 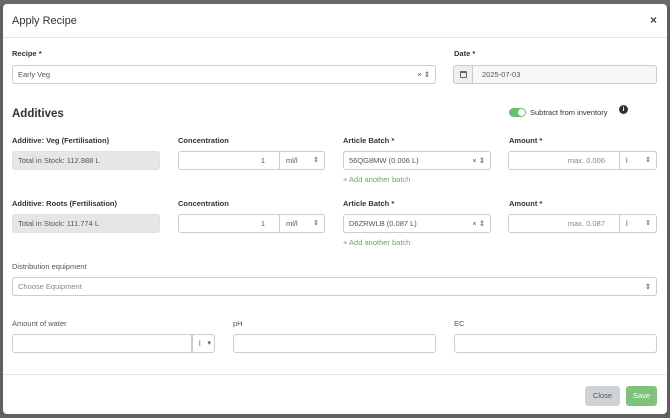 I want to click on ec-label: EC, so click(x=459, y=323).